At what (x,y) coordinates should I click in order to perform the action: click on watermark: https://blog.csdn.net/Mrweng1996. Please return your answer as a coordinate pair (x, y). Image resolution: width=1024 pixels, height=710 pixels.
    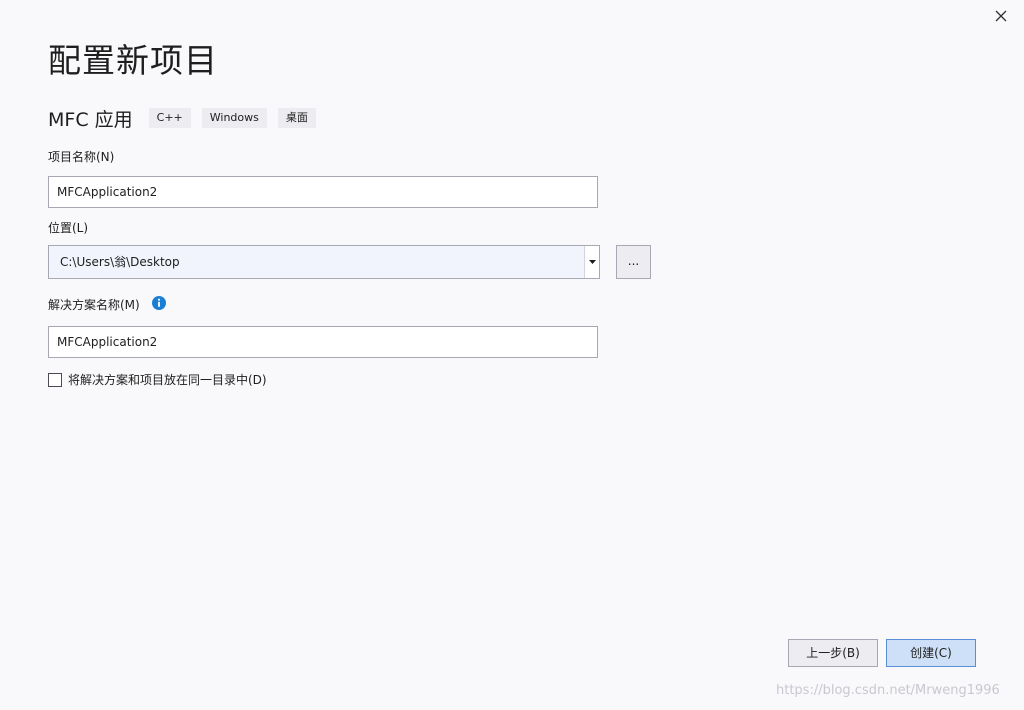
    Looking at the image, I should click on (888, 690).